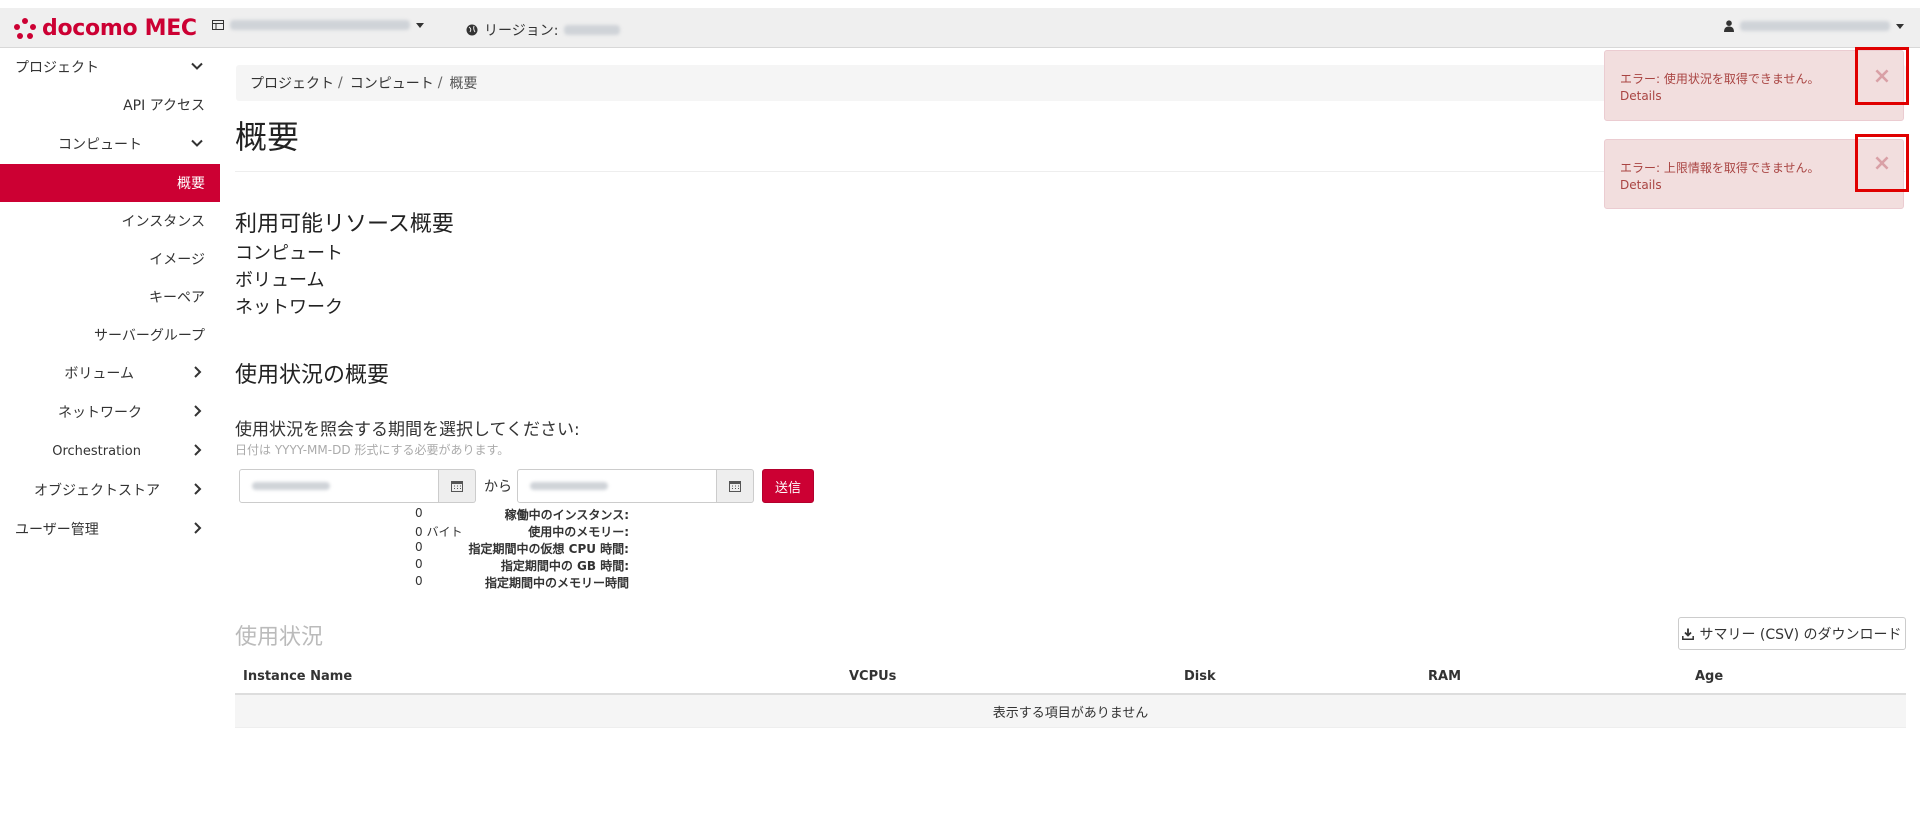 Image resolution: width=1920 pixels, height=820 pixels. What do you see at coordinates (312, 375) in the screenshot?
I see `usage-summary-heading: 使用状況の概要` at bounding box center [312, 375].